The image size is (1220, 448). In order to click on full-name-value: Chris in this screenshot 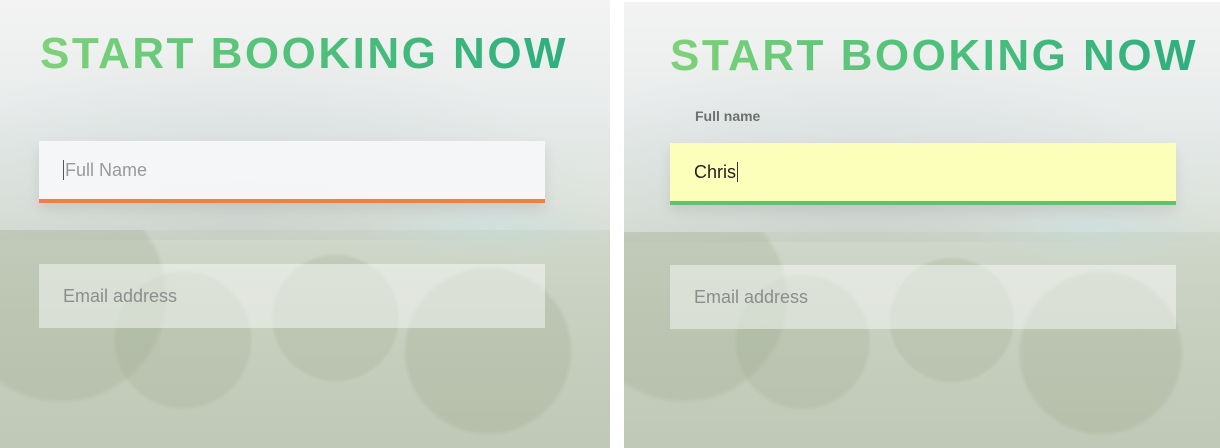, I will do `click(715, 171)`.